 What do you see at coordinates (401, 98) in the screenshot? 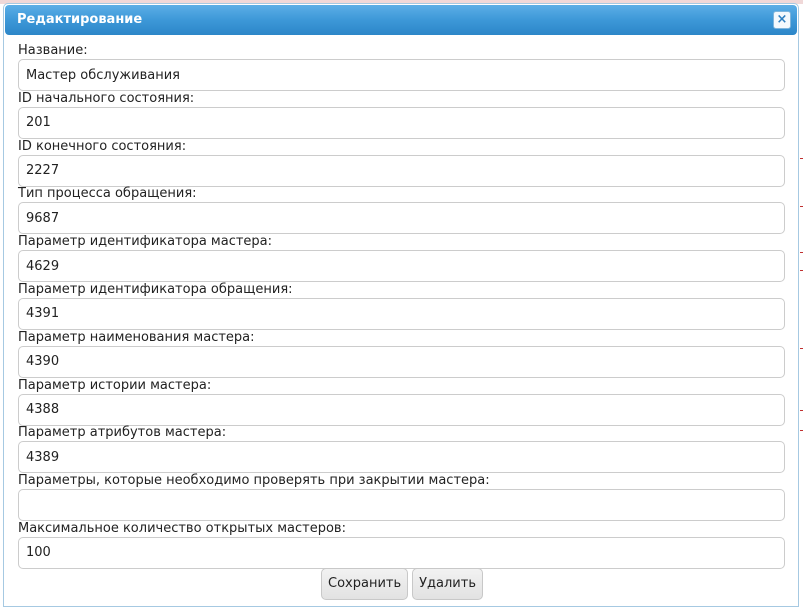
I see `field-start-state-id-label: ID начального состояния:` at bounding box center [401, 98].